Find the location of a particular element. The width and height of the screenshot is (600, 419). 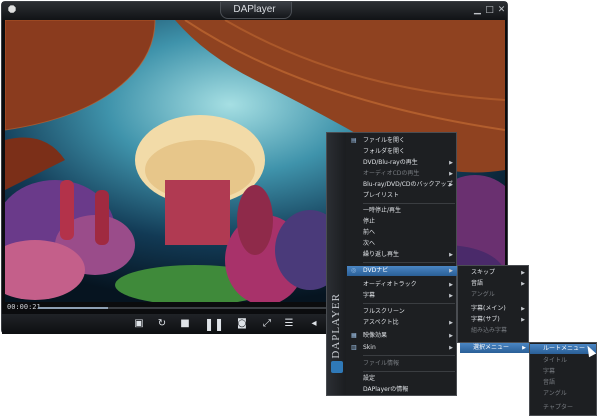

menu-item-subtitles: 字幕 ▶ is located at coordinates (402, 296).